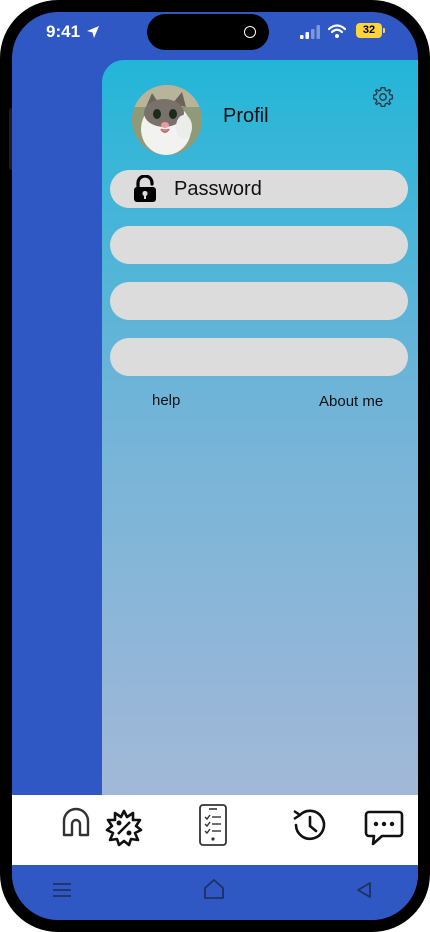 This screenshot has height=932, width=430. What do you see at coordinates (166, 400) in the screenshot?
I see `help-link: help` at bounding box center [166, 400].